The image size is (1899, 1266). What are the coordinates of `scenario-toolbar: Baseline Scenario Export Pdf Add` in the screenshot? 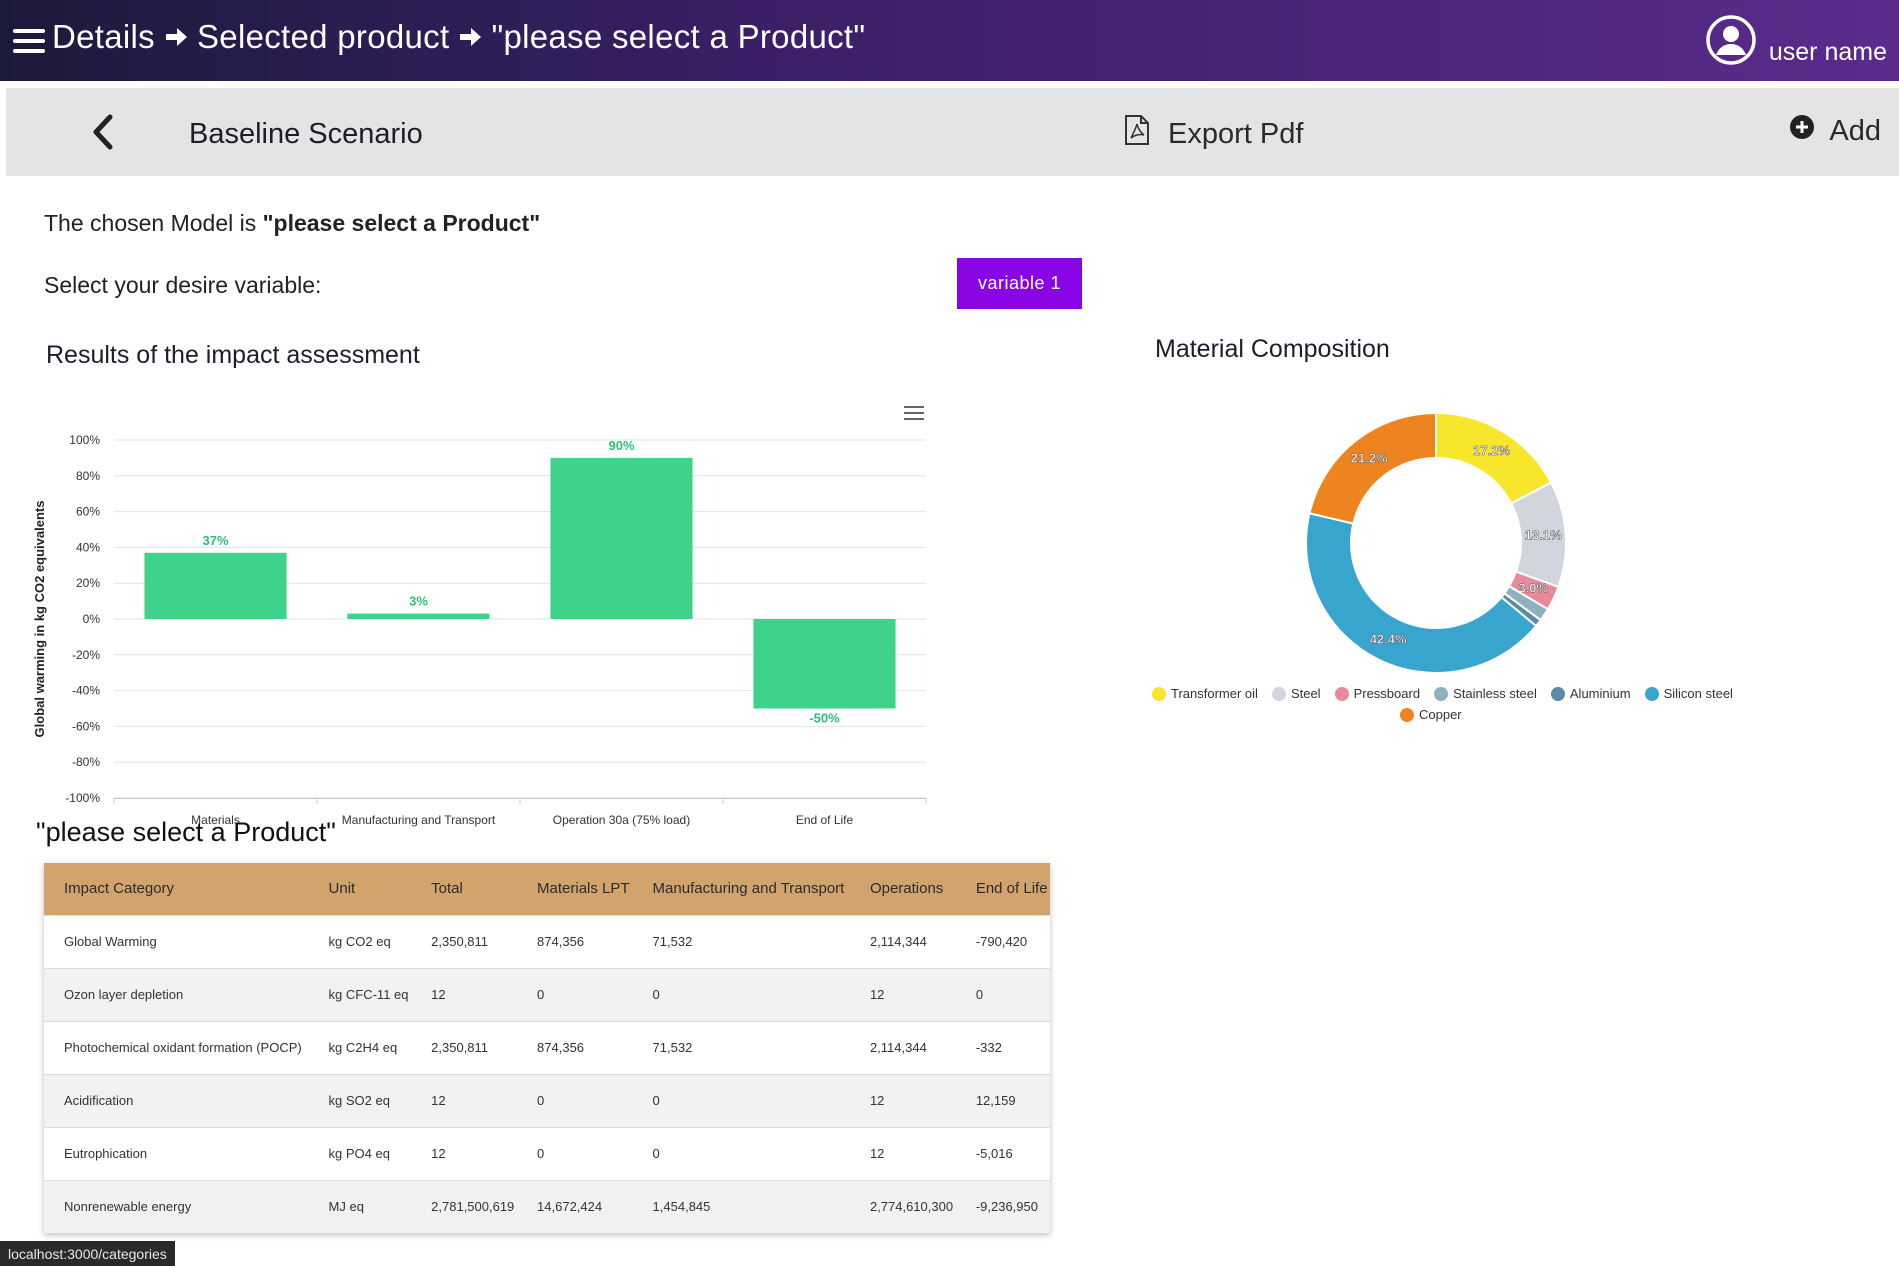 It's located at (952, 132).